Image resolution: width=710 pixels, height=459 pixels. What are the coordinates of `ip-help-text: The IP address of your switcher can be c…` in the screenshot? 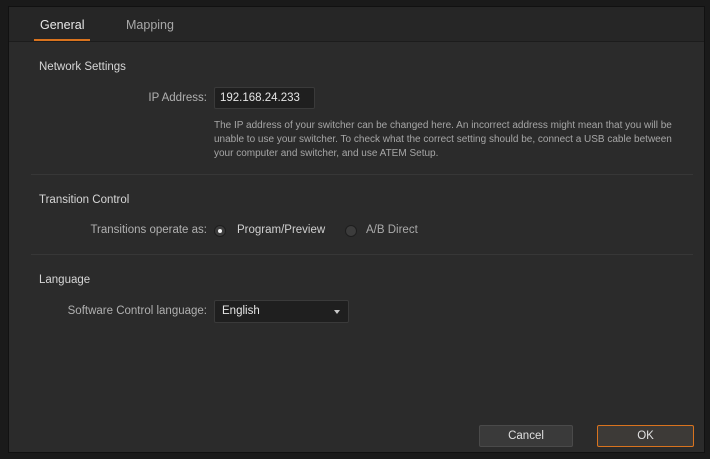 It's located at (443, 139).